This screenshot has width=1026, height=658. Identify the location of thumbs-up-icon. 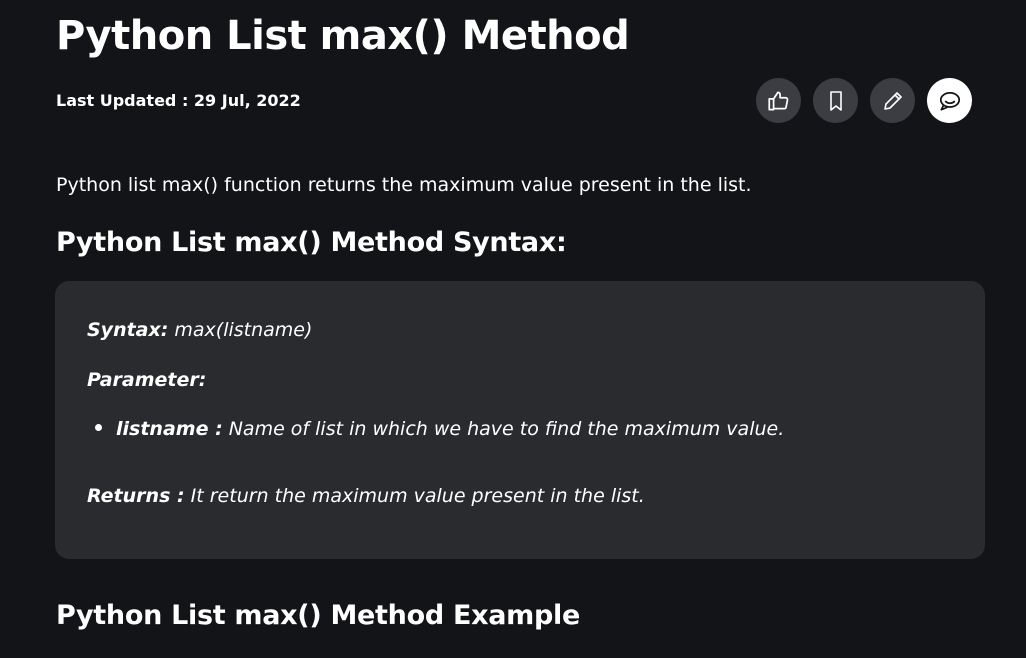
(777, 100).